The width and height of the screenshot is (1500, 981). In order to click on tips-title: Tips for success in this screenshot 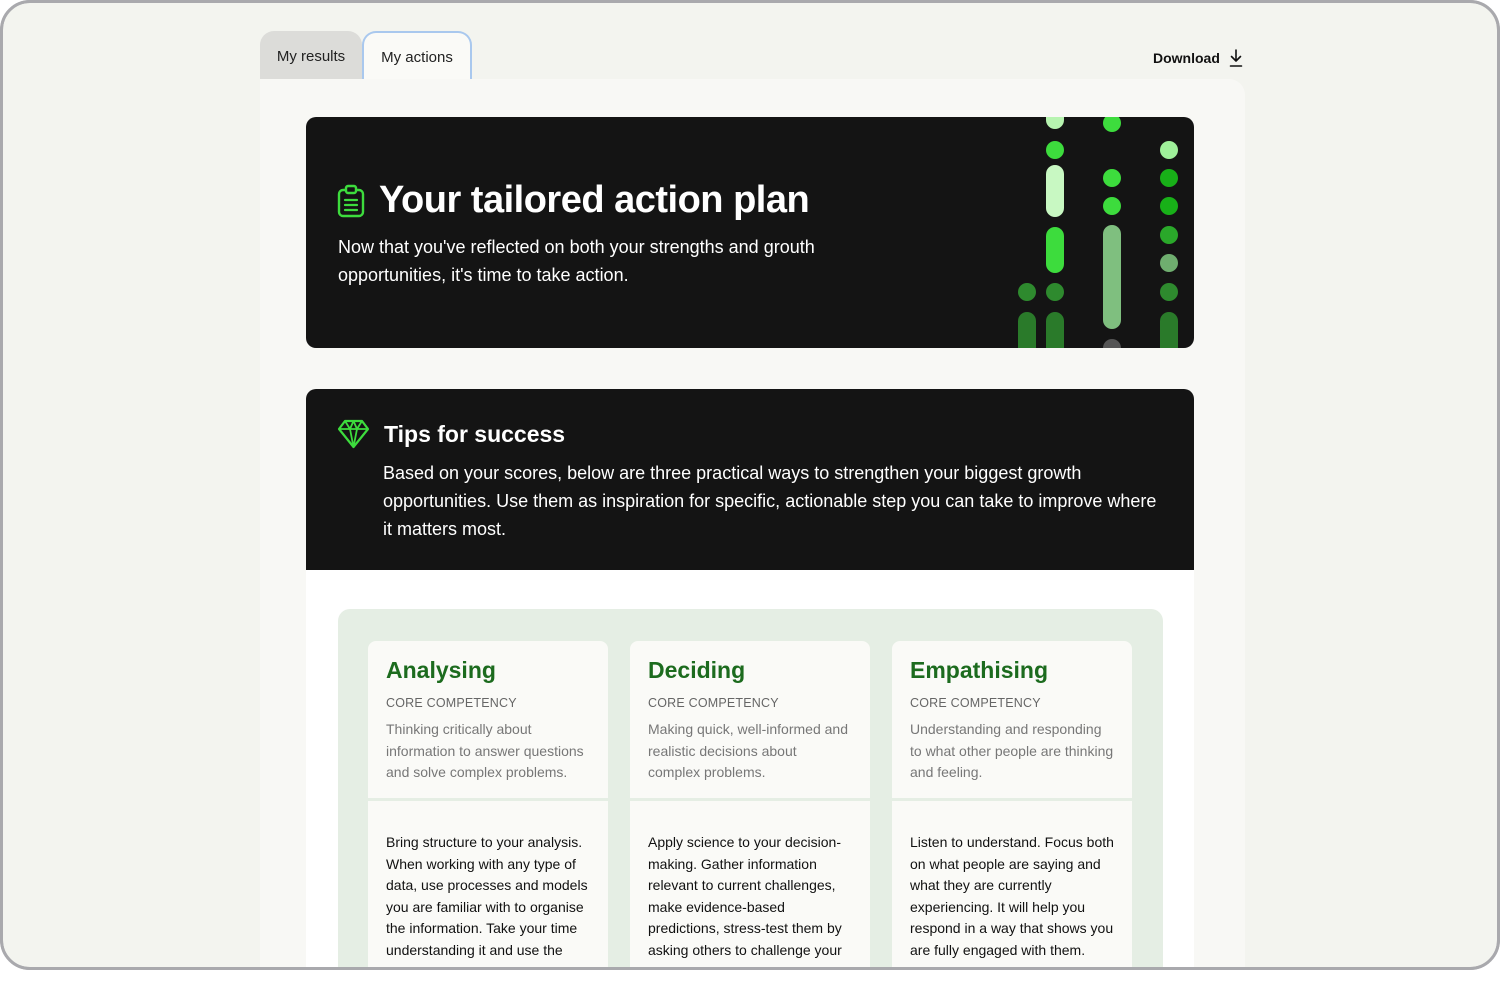, I will do `click(475, 433)`.